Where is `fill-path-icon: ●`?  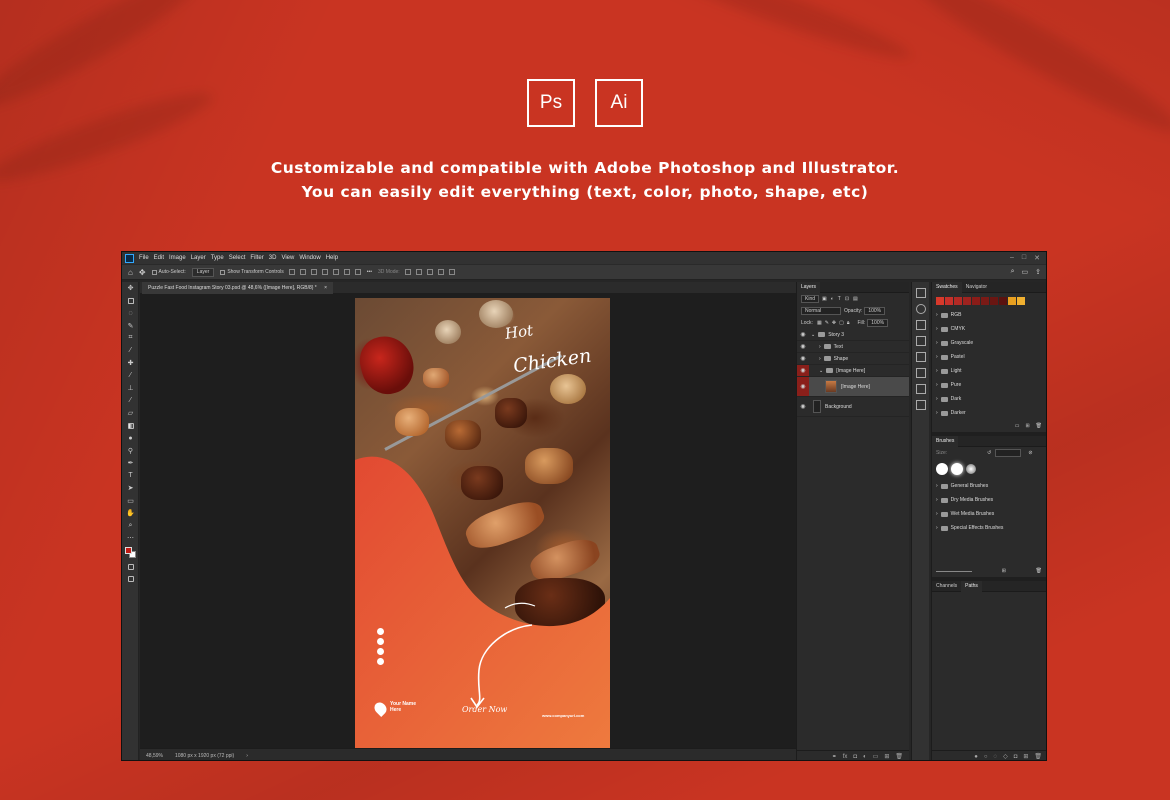
fill-path-icon: ● is located at coordinates (976, 757).